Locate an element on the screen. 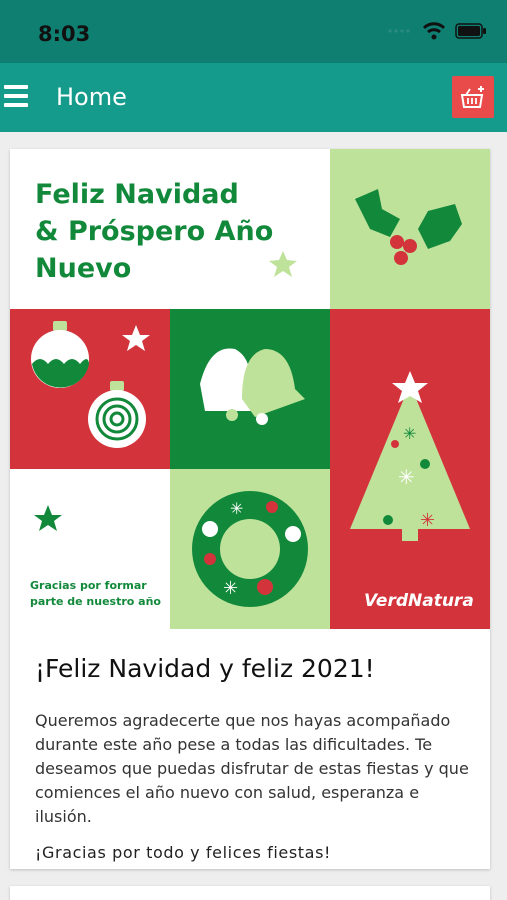  shopping-basket-icon is located at coordinates (472, 97).